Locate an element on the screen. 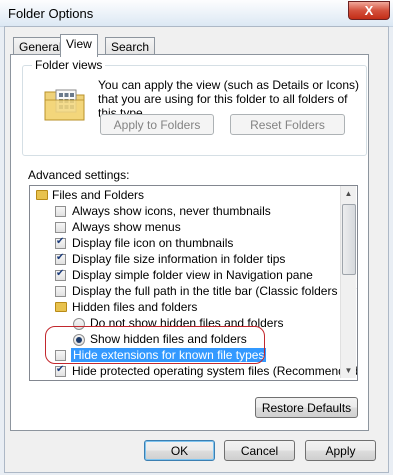 Image resolution: width=393 pixels, height=475 pixels. label-display-file-icon: Display file icon on thumbnails is located at coordinates (152, 243).